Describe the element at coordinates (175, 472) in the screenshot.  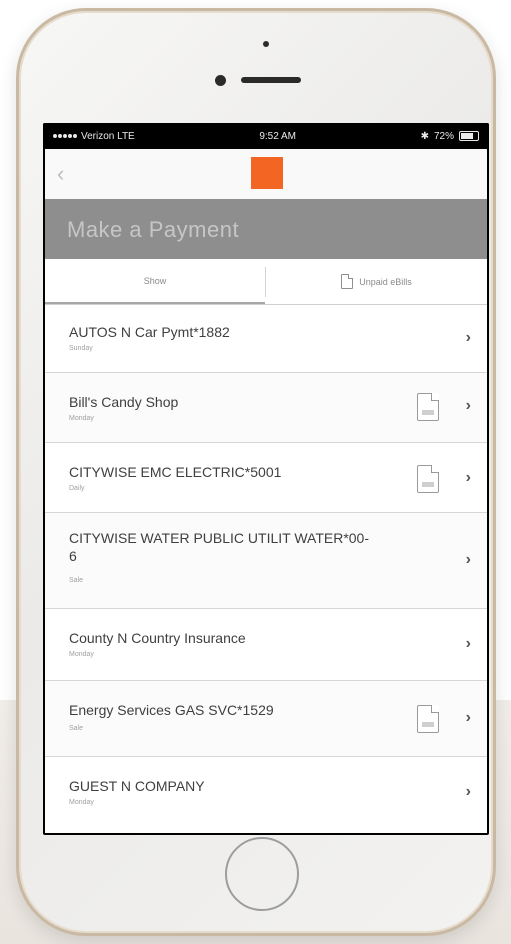
I see `payee-name: CITYWISE EMC ELECTRIC*5001` at that location.